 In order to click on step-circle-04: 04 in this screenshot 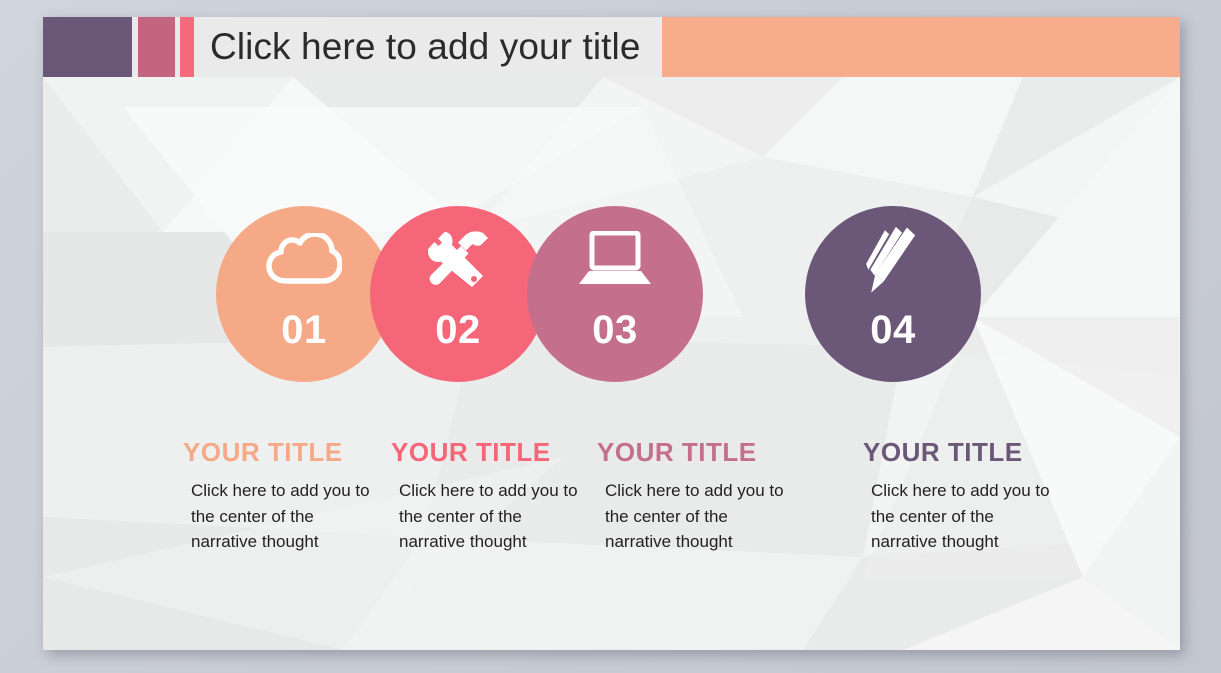, I will do `click(893, 294)`.